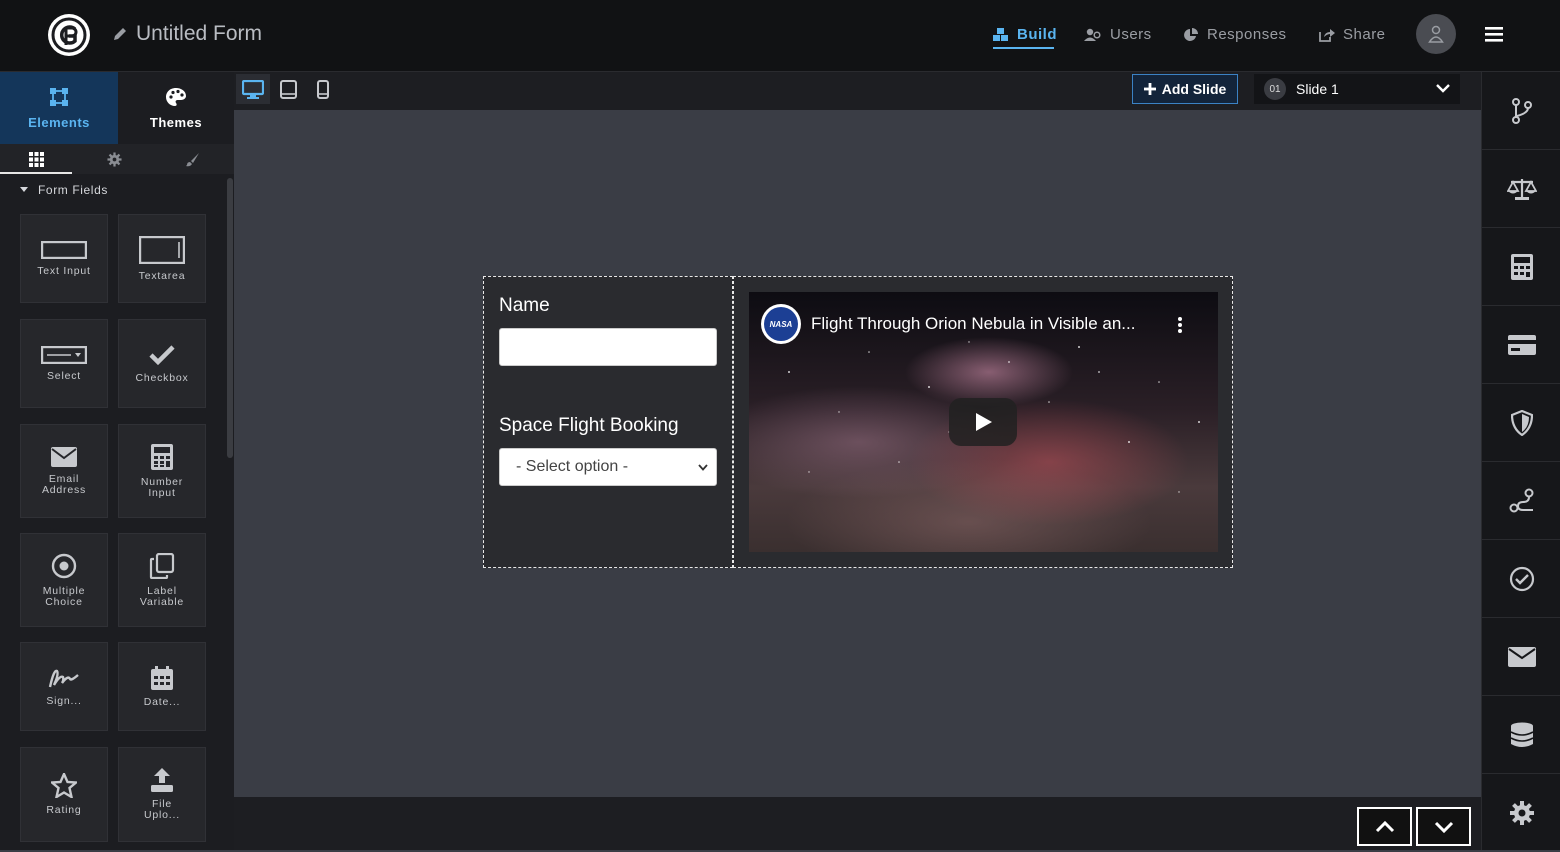 The image size is (1560, 852). Describe the element at coordinates (120, 34) in the screenshot. I see `pencil-icon` at that location.